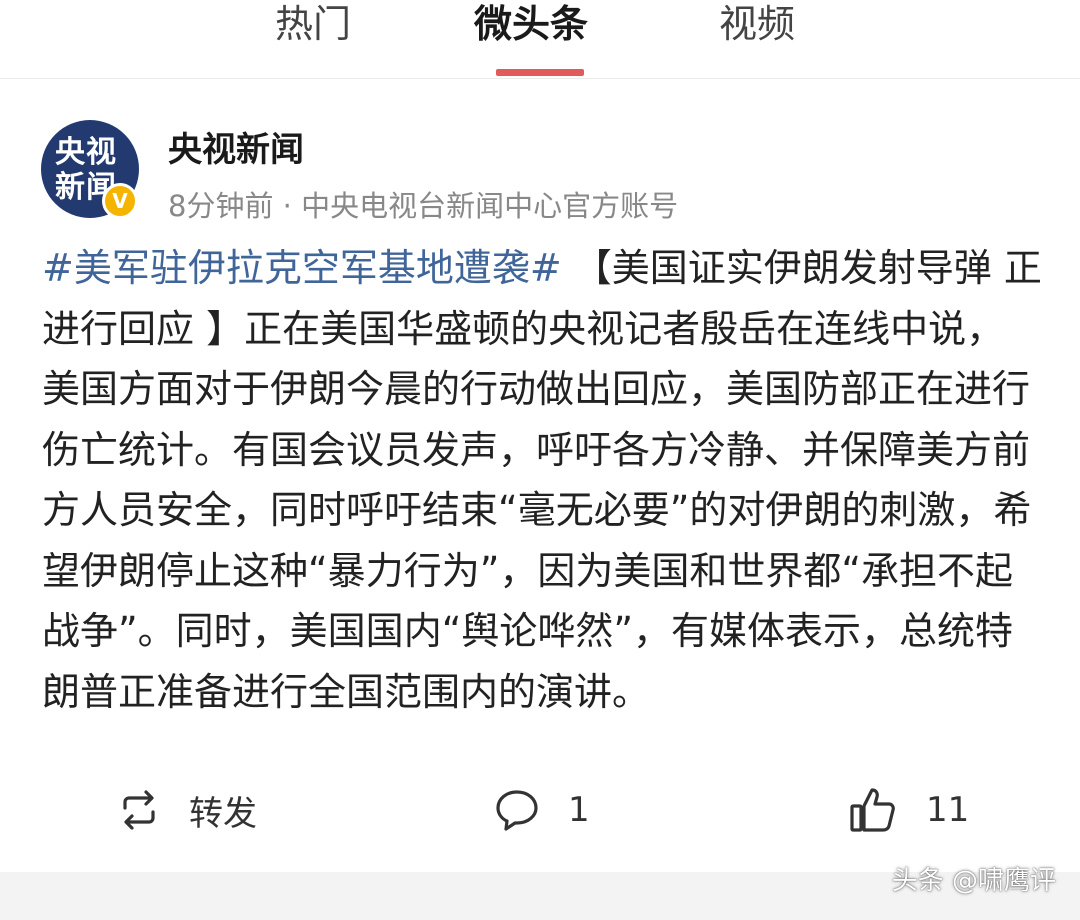 The image size is (1080, 920). What do you see at coordinates (313, 27) in the screenshot?
I see `tab-hot: 热门` at bounding box center [313, 27].